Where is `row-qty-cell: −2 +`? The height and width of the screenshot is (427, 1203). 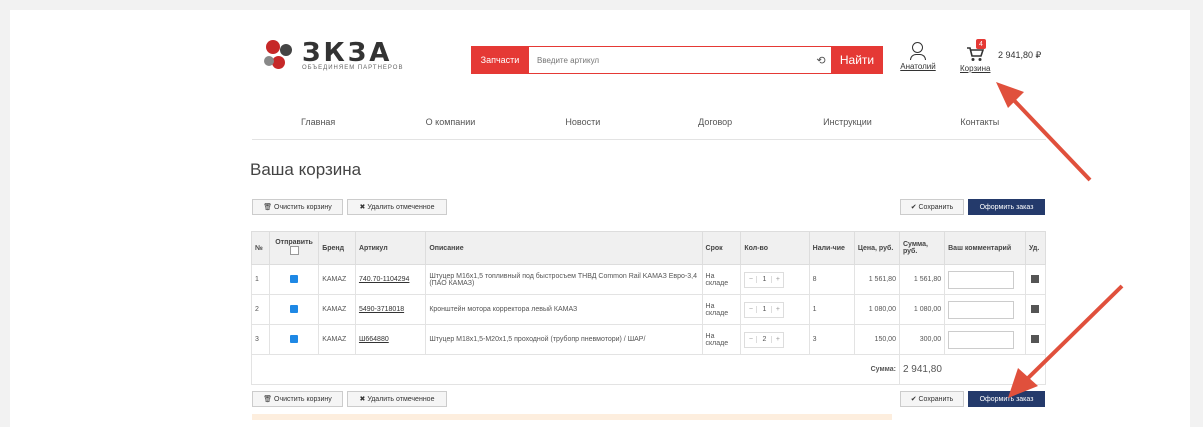
row-qty-cell: −2 + is located at coordinates (775, 339).